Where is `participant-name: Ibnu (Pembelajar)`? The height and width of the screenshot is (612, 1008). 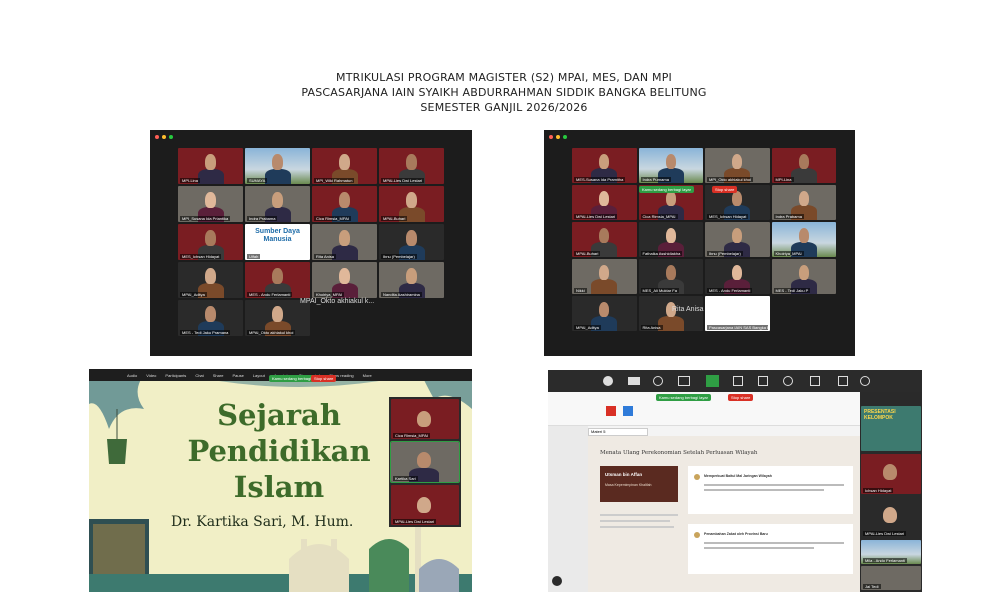 participant-name: Ibnu (Pembelajar) is located at coordinates (399, 256).